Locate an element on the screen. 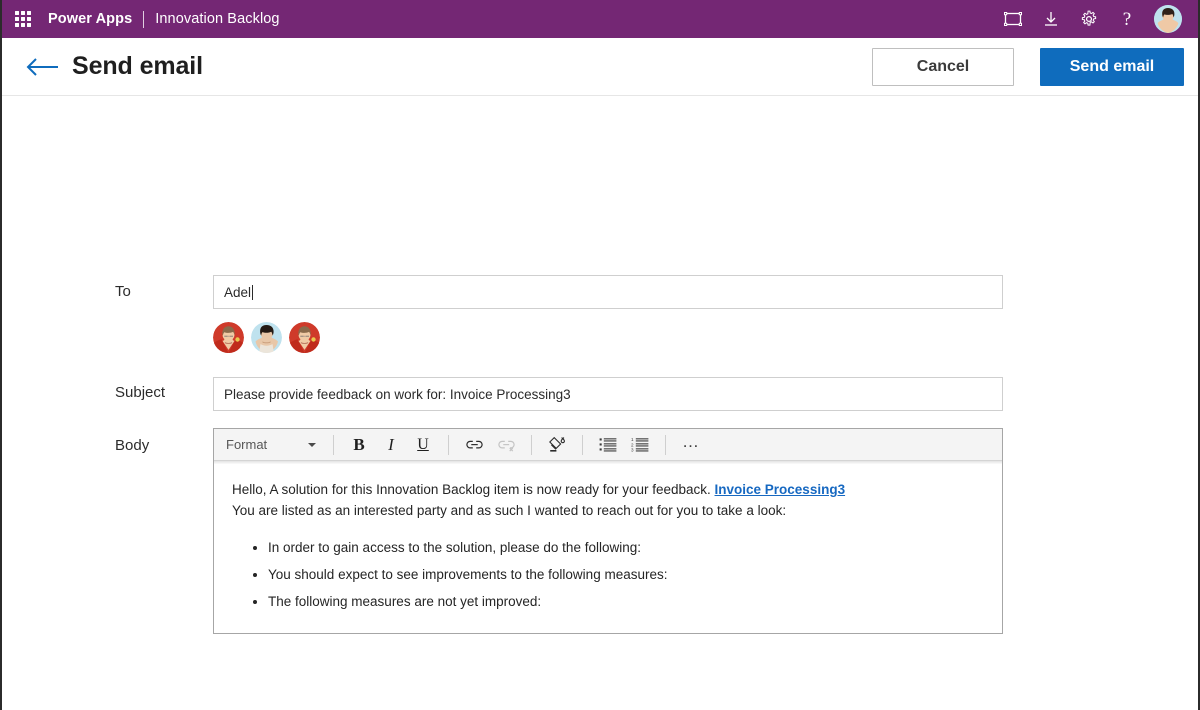  format-dropdown: Format is located at coordinates (272, 445).